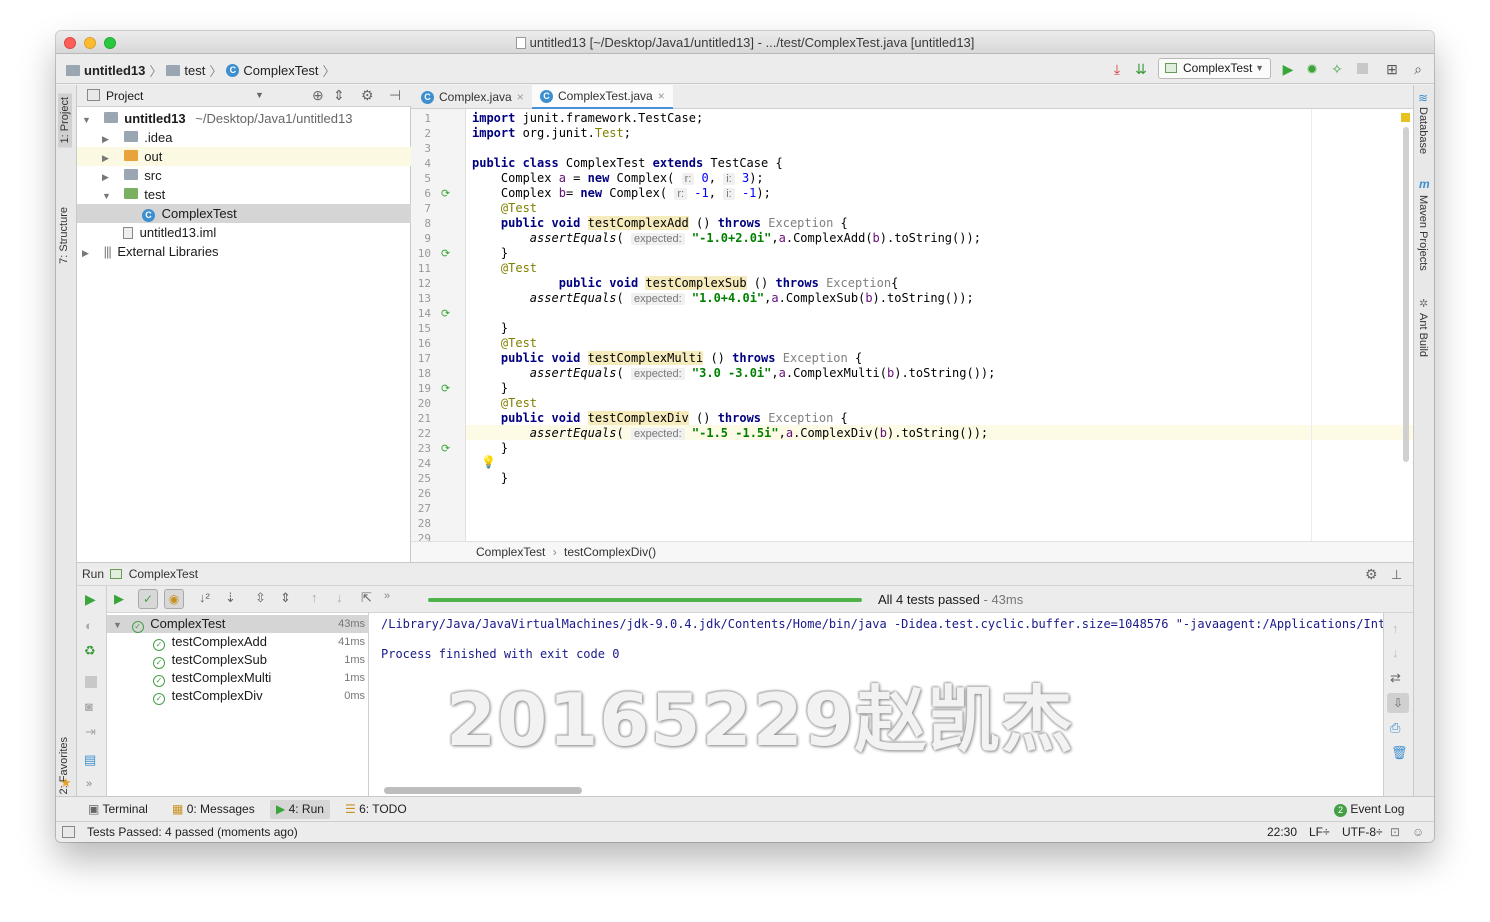 The height and width of the screenshot is (922, 1490). Describe the element at coordinates (488, 462) in the screenshot. I see `lightbulb-icon: 💡` at that location.